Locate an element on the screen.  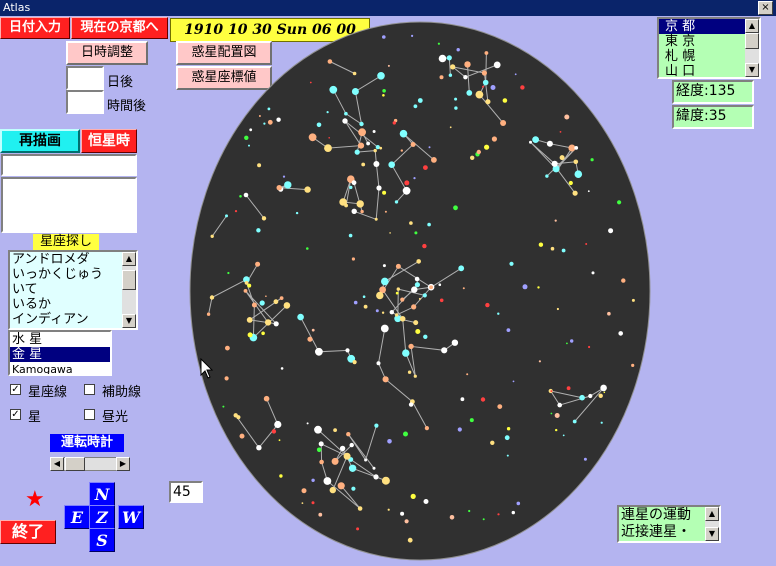
slider-thumb is located at coordinates (75, 464).